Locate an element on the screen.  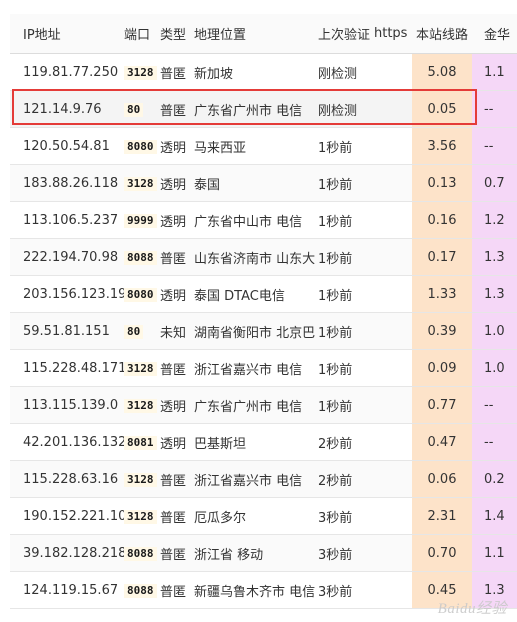
cell-port: 8081 is located at coordinates (142, 442).